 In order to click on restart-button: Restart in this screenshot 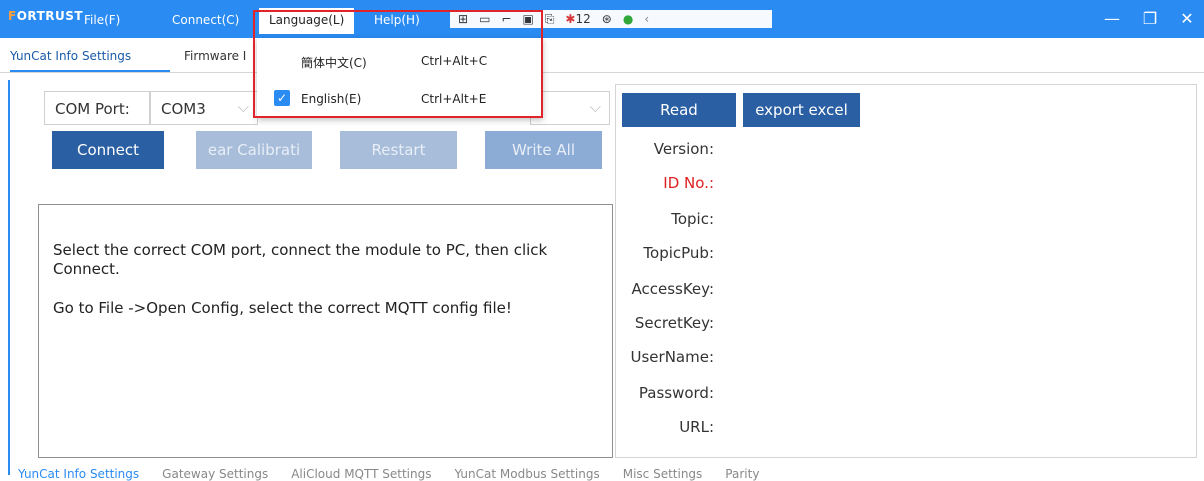, I will do `click(398, 150)`.